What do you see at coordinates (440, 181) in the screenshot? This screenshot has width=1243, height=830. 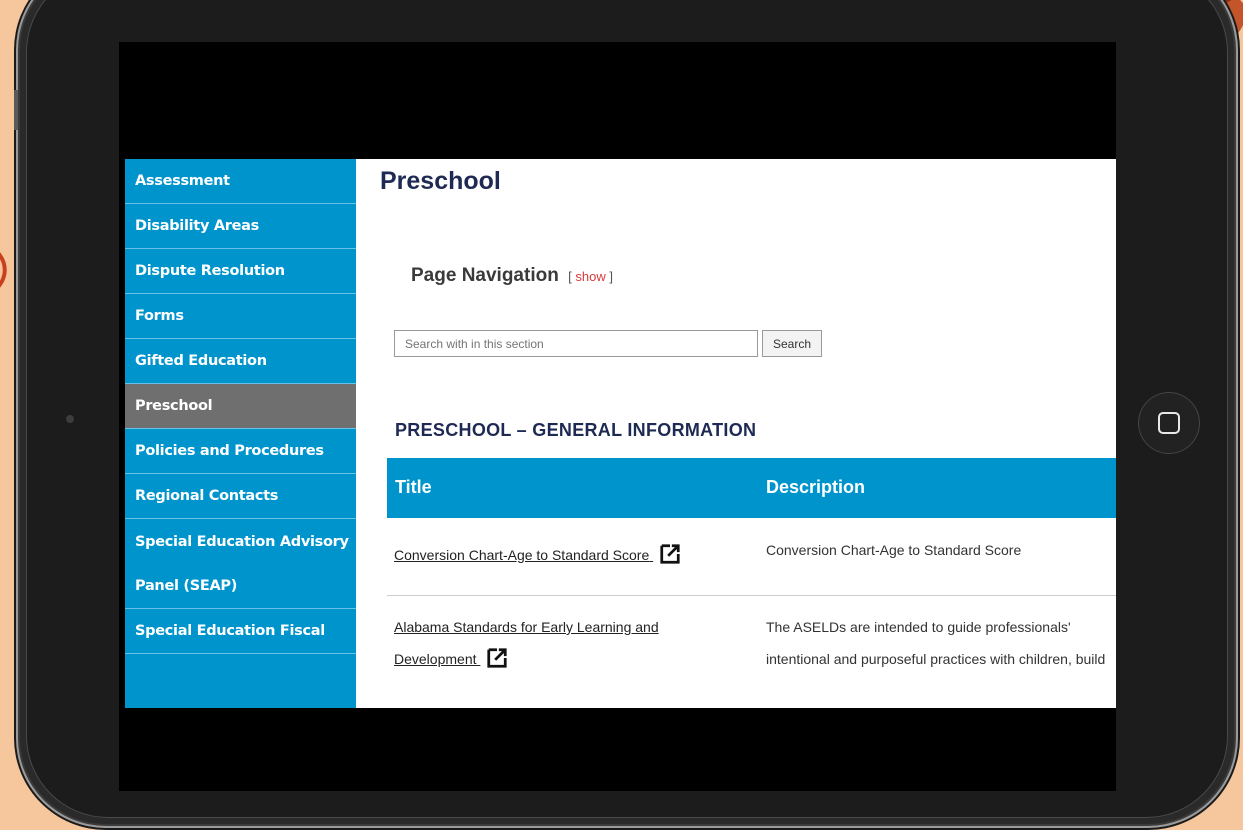 I see `page-title: Preschool` at bounding box center [440, 181].